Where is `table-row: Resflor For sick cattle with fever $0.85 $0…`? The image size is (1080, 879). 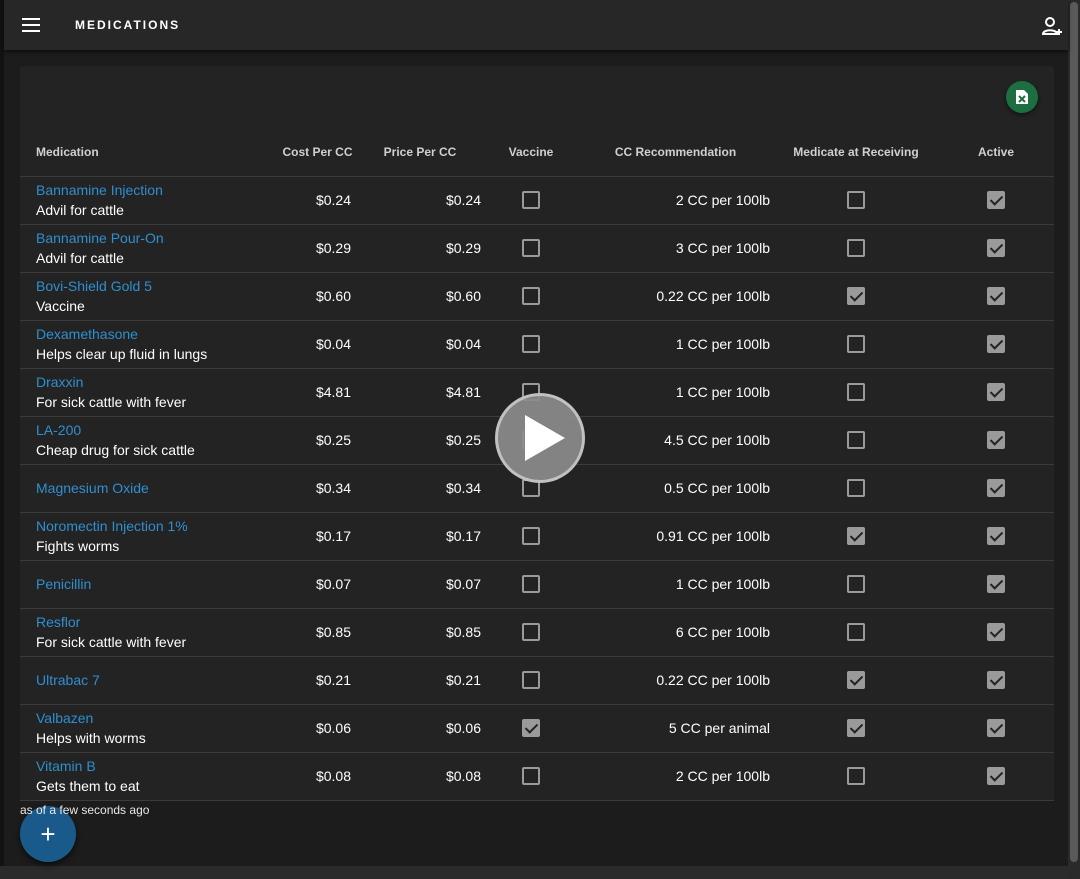 table-row: Resflor For sick cattle with fever $0.85 $0… is located at coordinates (537, 632).